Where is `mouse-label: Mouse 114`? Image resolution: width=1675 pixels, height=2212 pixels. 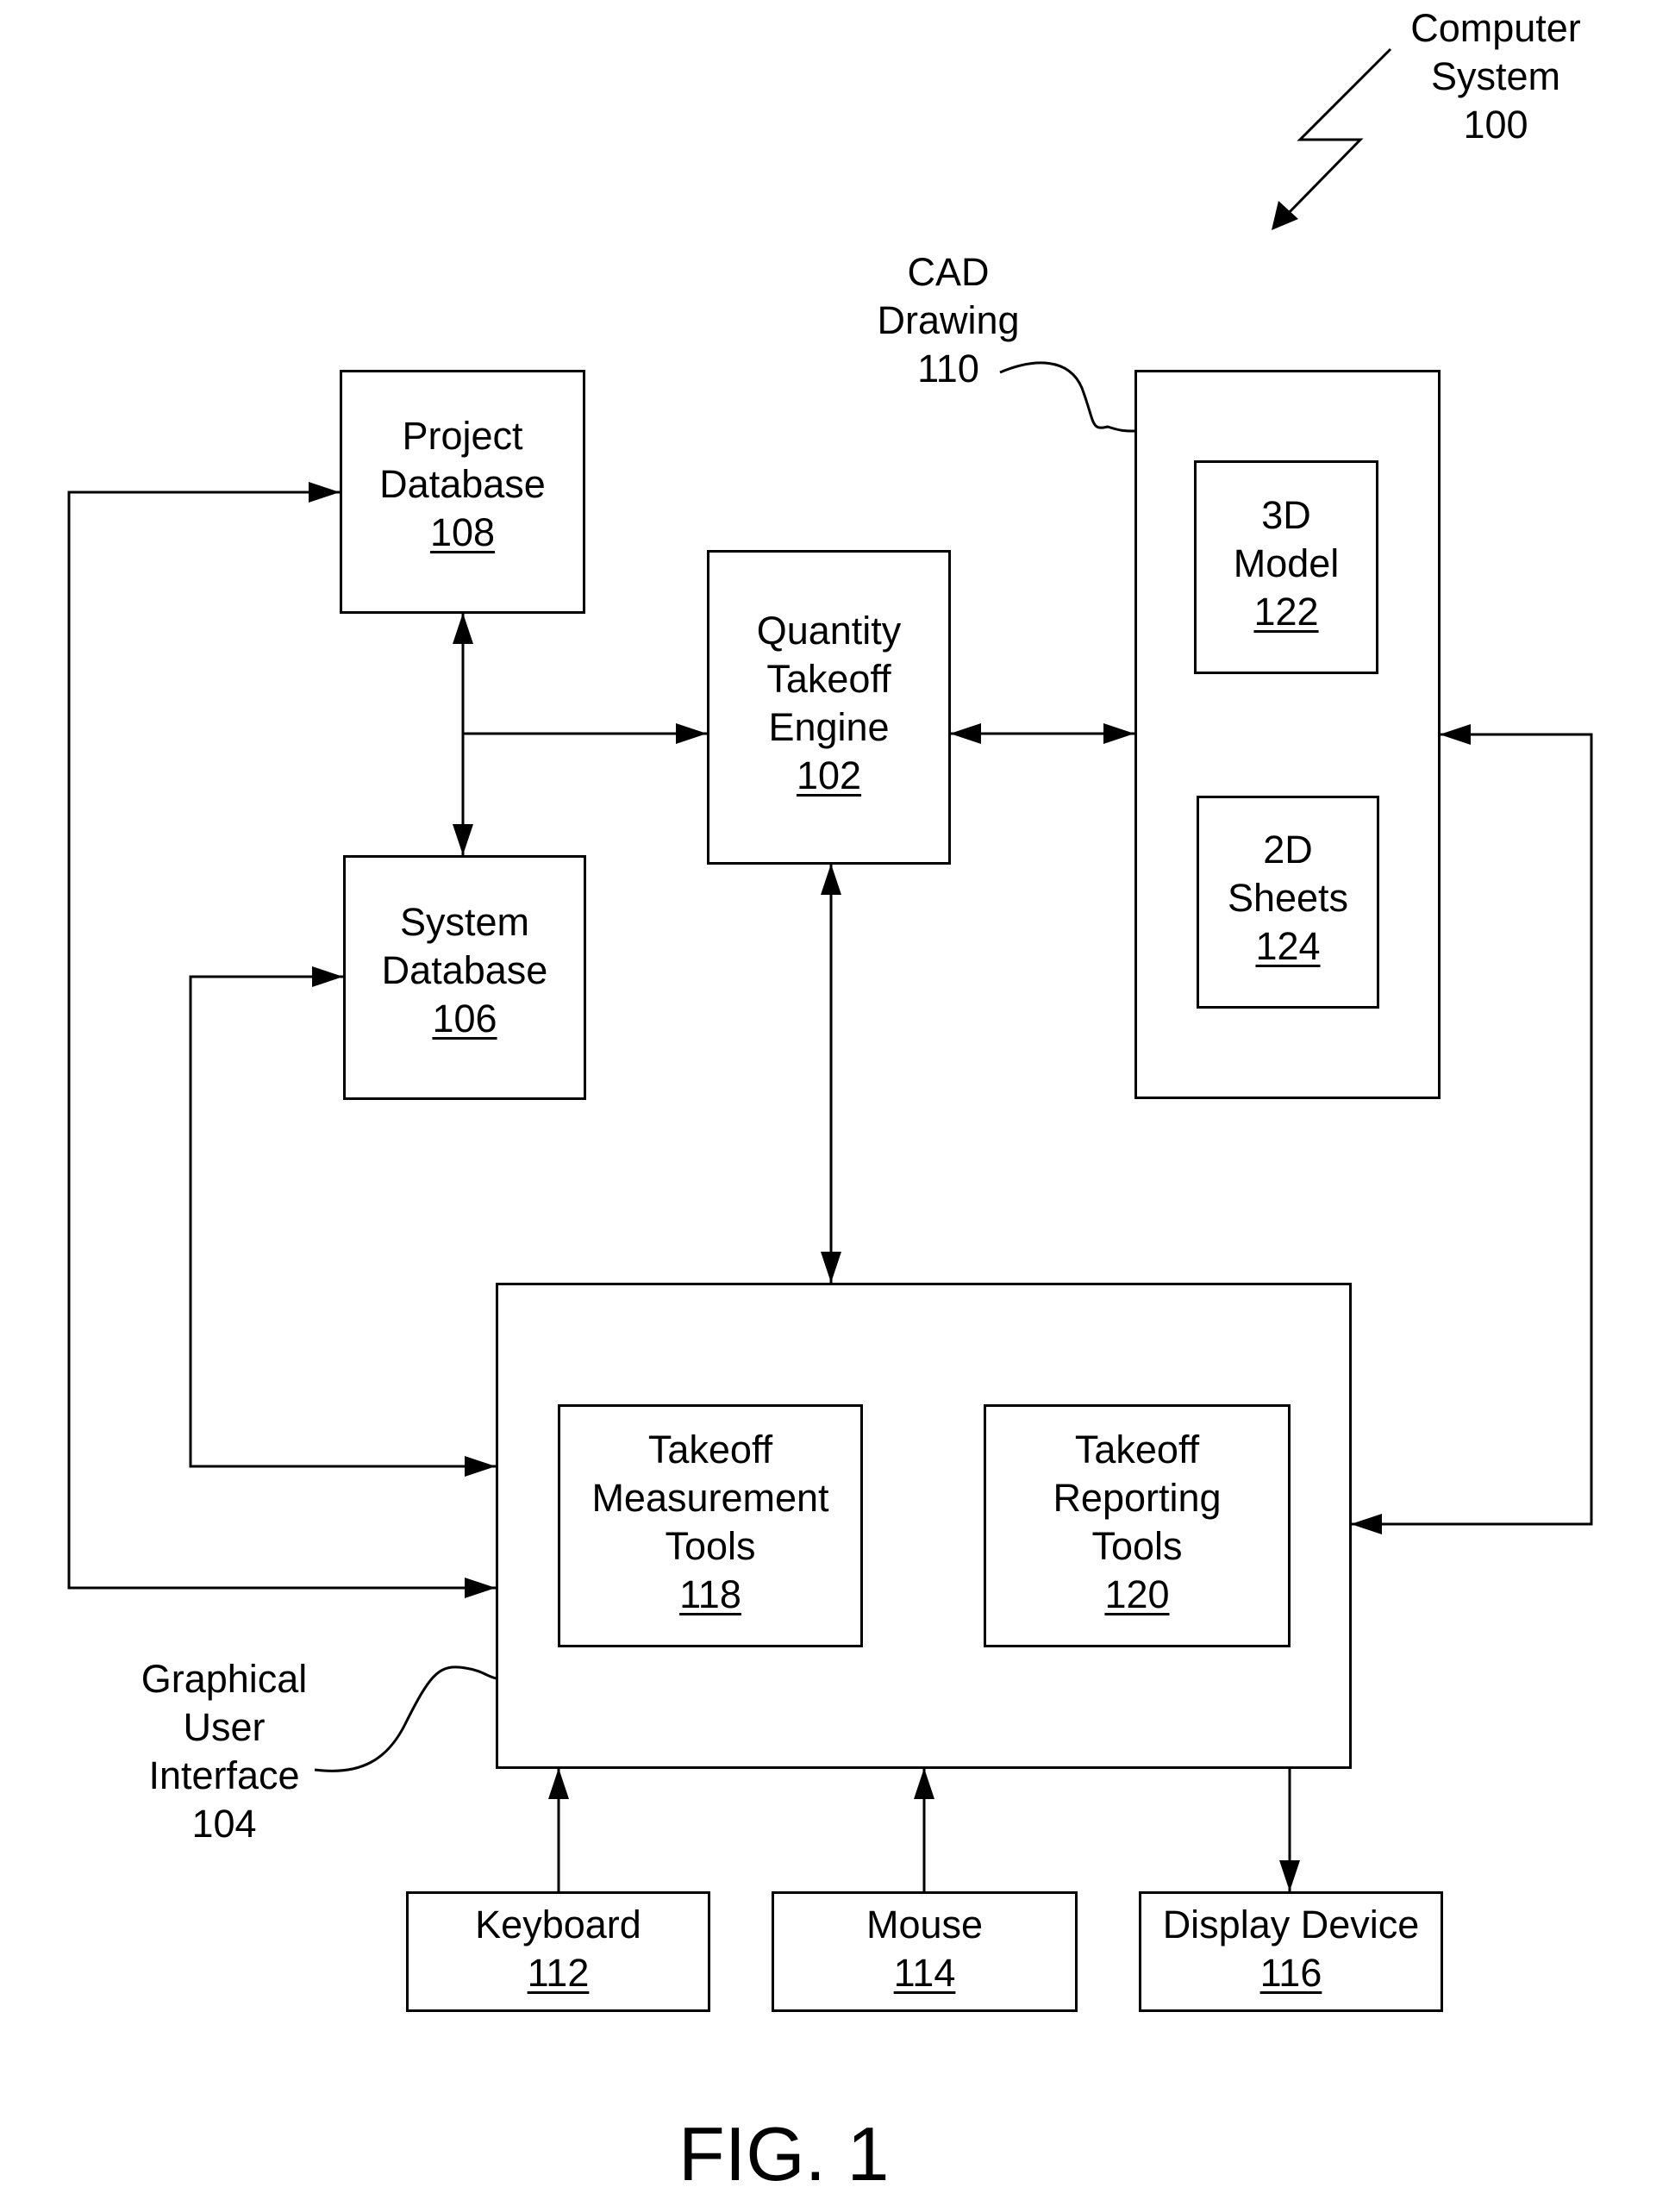
mouse-label: Mouse 114 is located at coordinates (925, 1949).